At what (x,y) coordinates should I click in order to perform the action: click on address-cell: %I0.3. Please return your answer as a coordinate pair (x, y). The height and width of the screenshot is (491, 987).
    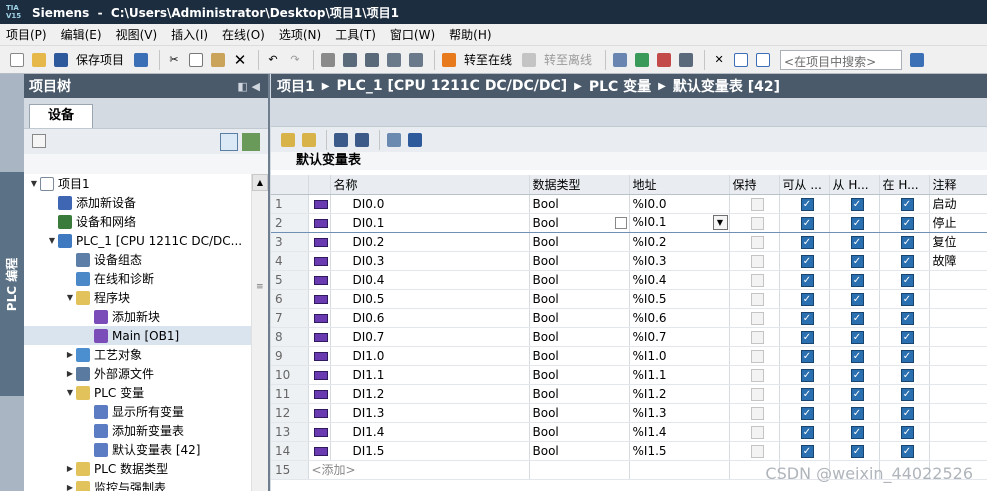
    Looking at the image, I should click on (679, 261).